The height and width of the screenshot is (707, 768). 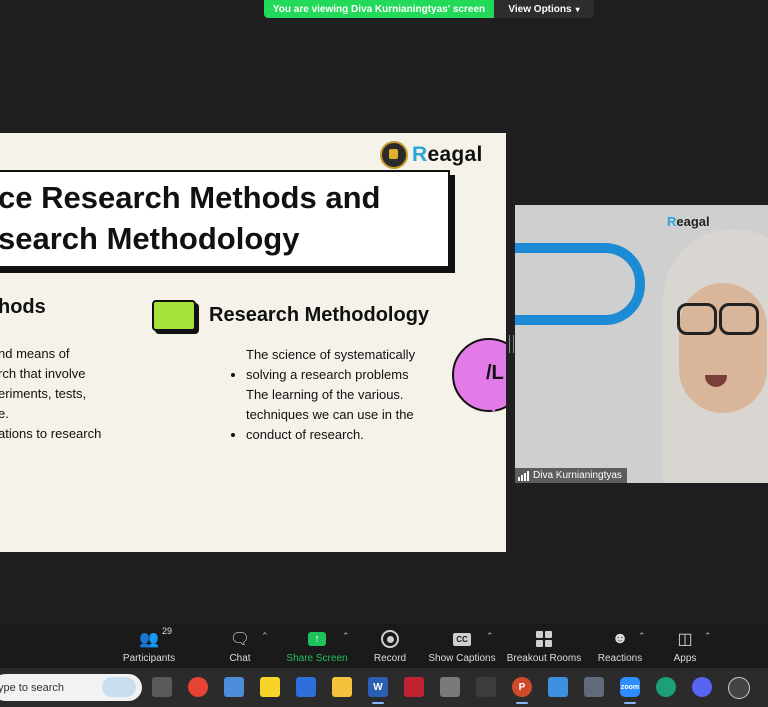 What do you see at coordinates (739, 688) in the screenshot?
I see `obs-icon` at bounding box center [739, 688].